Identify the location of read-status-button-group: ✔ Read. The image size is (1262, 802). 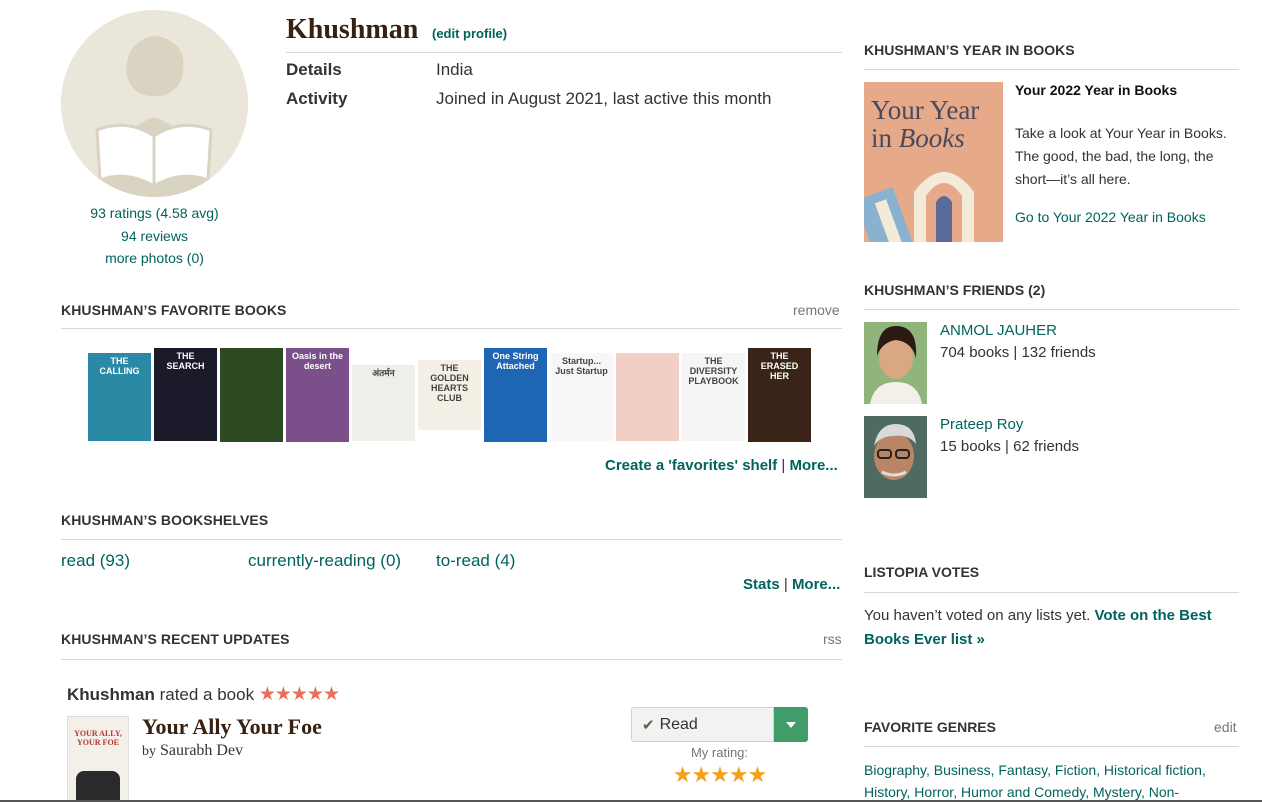
(719, 724).